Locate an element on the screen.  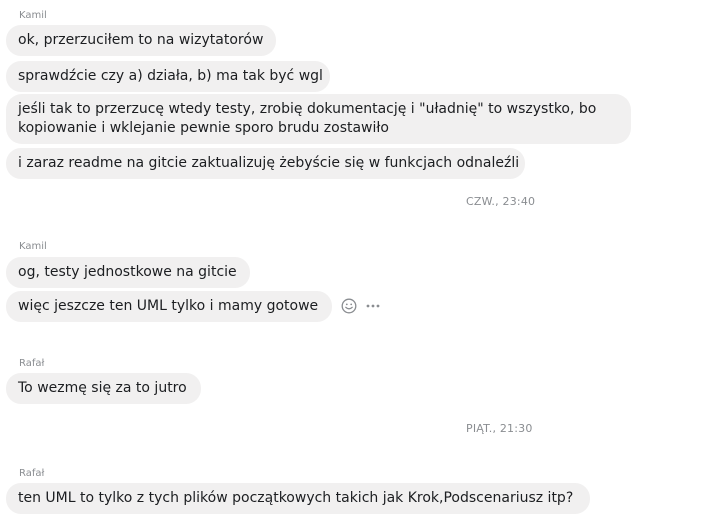
timestamp: CZW., 23:40 is located at coordinates (501, 201).